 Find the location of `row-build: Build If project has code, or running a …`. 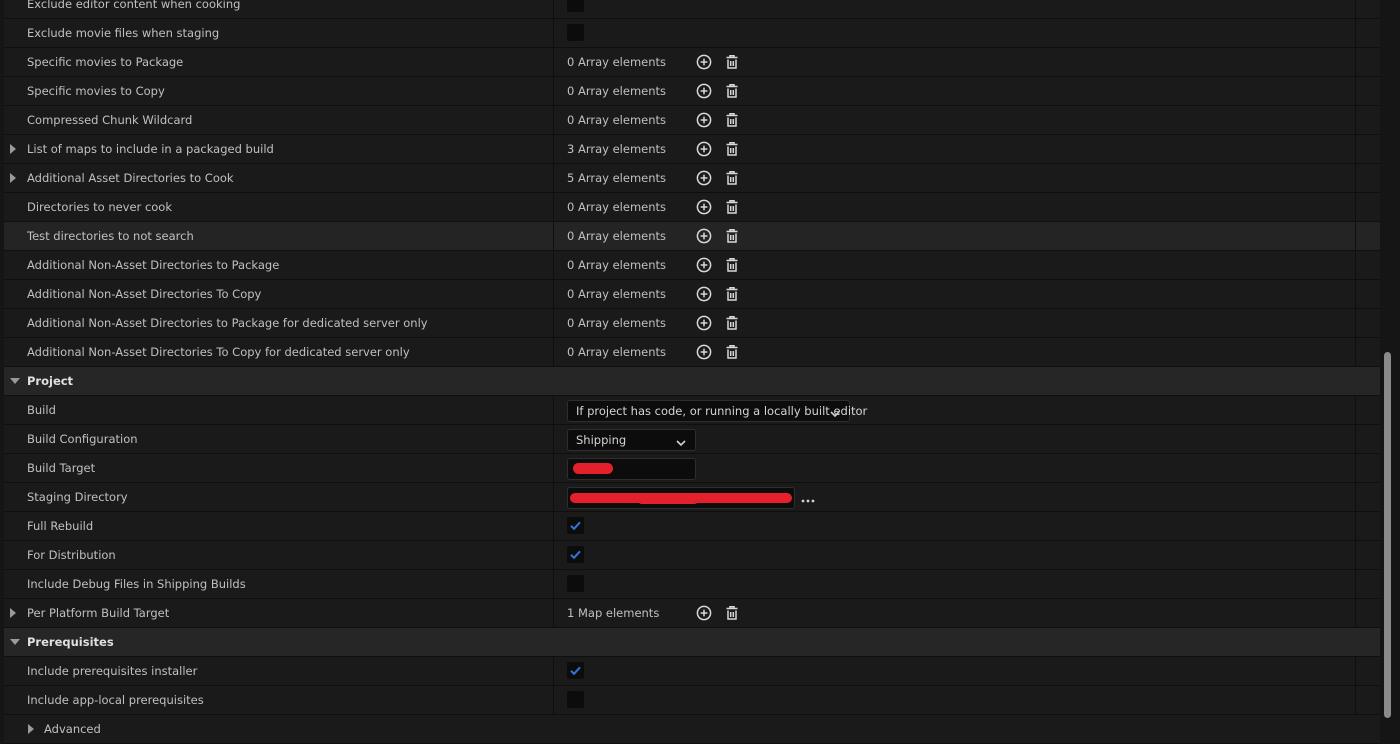

row-build: Build If project has code, or running a … is located at coordinates (692, 410).